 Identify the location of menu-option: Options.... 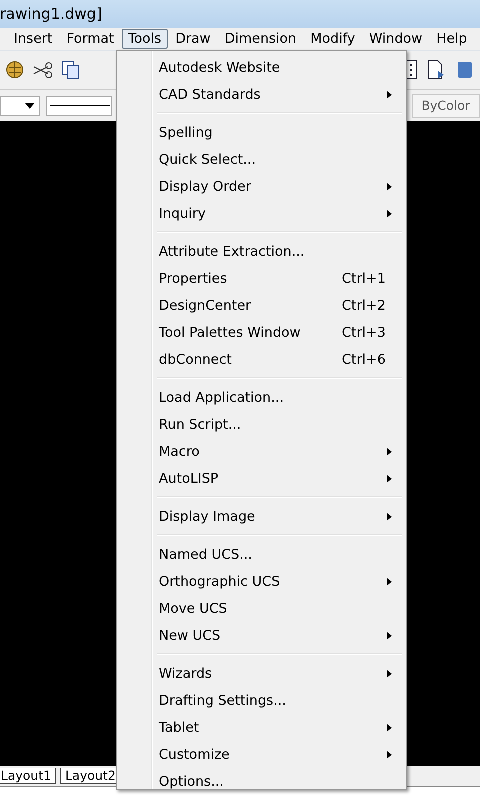
(261, 781).